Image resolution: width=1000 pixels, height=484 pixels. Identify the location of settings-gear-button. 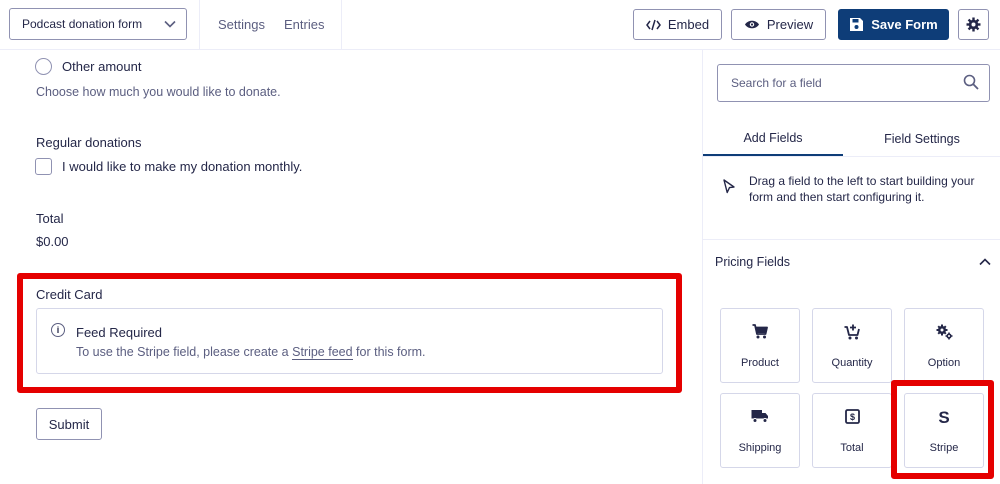
(973, 24).